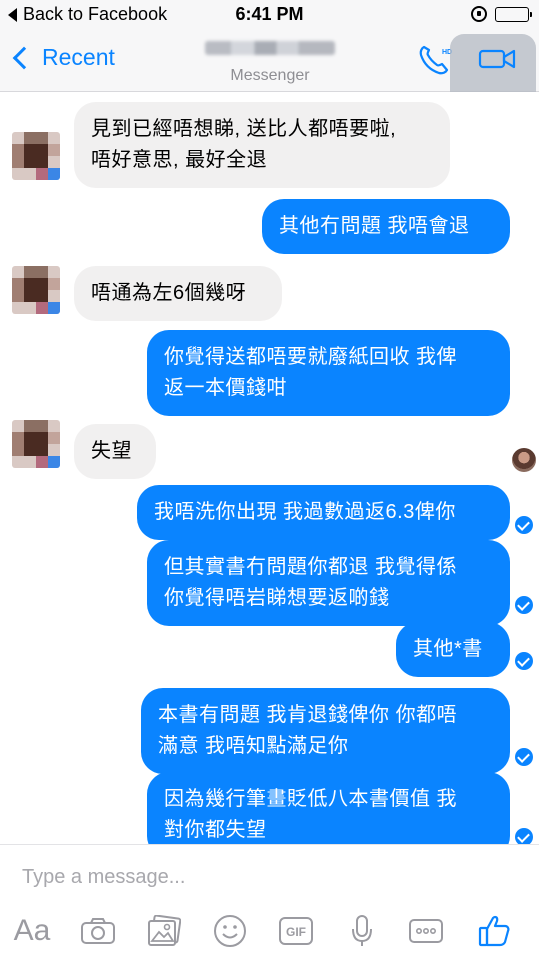 The width and height of the screenshot is (539, 960). I want to click on outgoing-message-bubble: 本書有問題 我肯退錢俾你 你都唔 滿意 我唔知點滿足你, so click(325, 731).